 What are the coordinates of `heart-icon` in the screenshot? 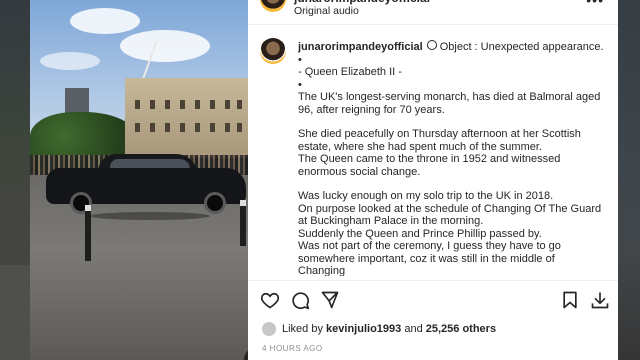 It's located at (270, 300).